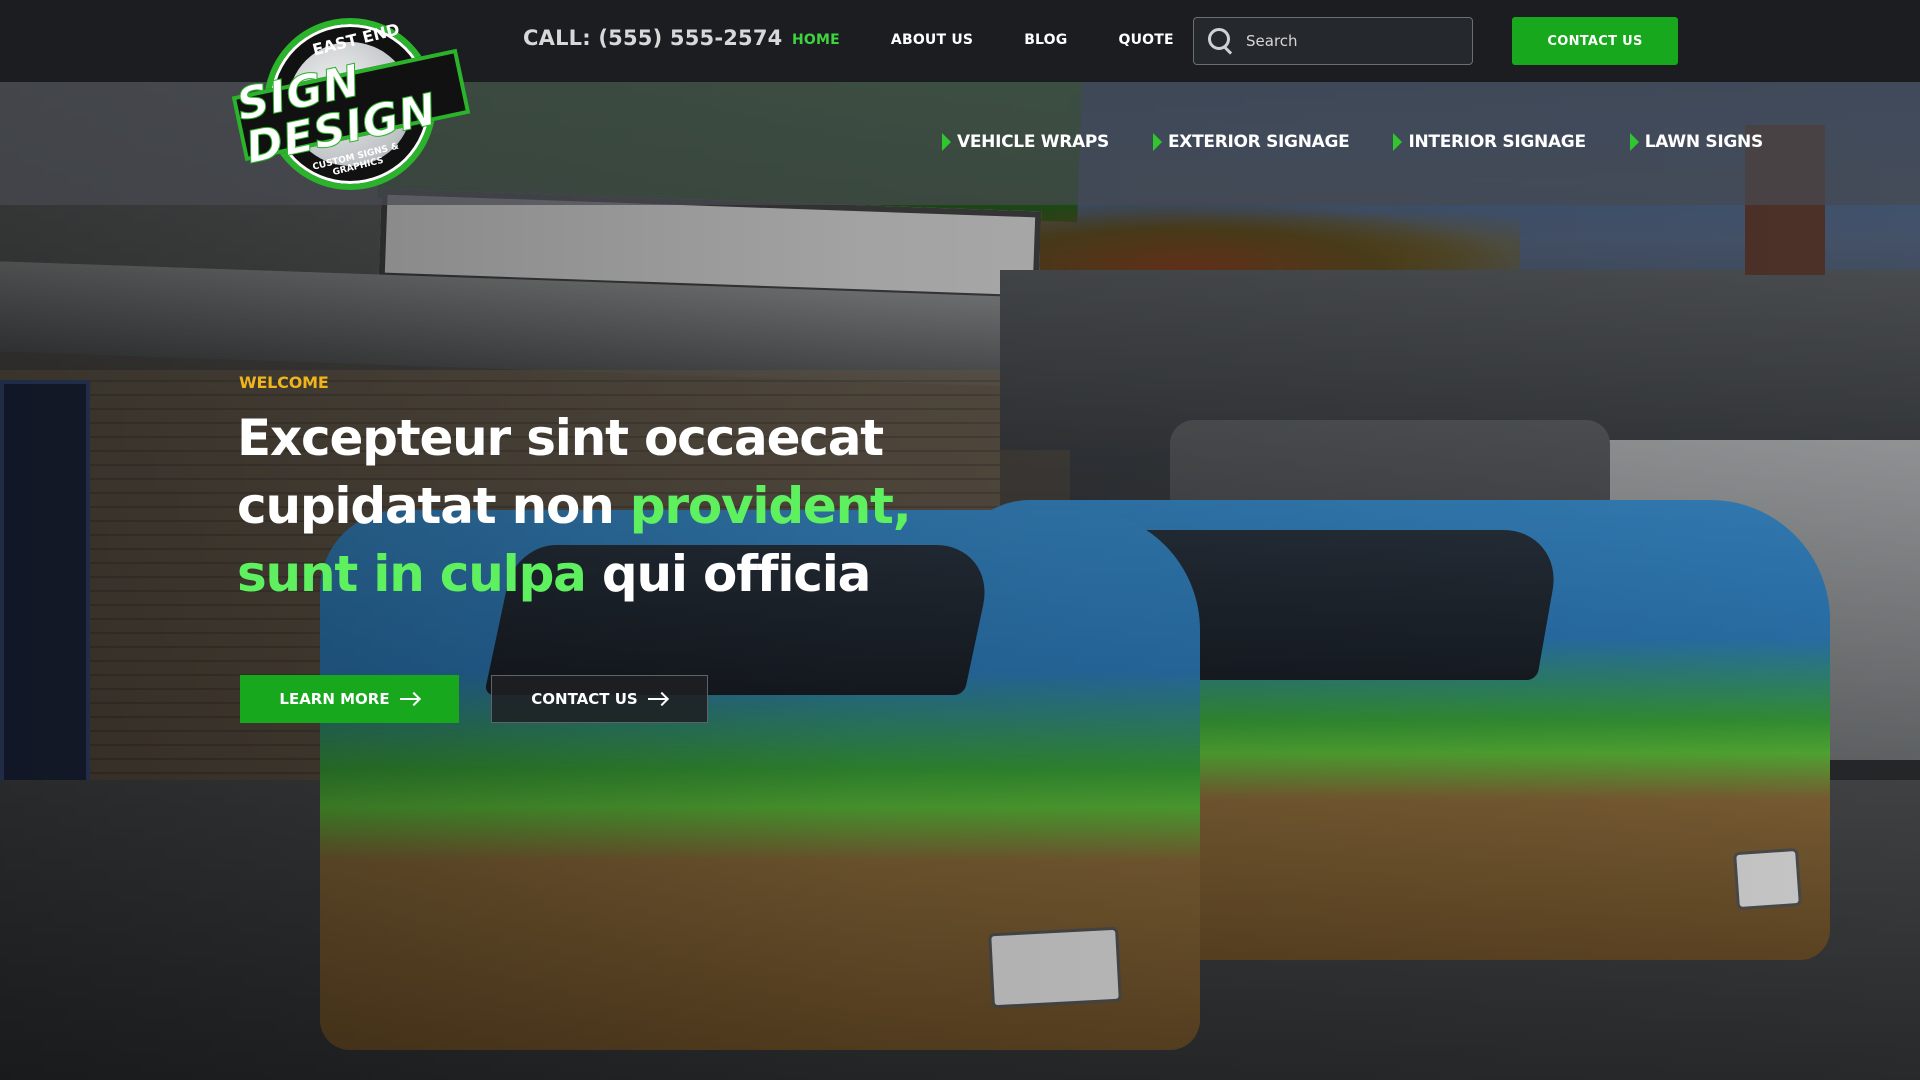 The image size is (1920, 1080). What do you see at coordinates (1033, 142) in the screenshot?
I see `subnav-label: VEHICLE WRAPS` at bounding box center [1033, 142].